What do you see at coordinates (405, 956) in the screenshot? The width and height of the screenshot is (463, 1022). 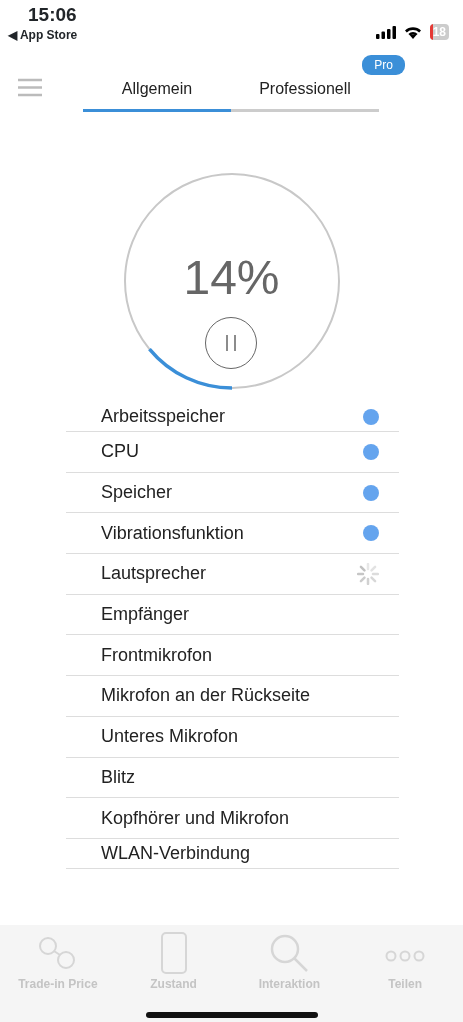 I see `more-icon` at bounding box center [405, 956].